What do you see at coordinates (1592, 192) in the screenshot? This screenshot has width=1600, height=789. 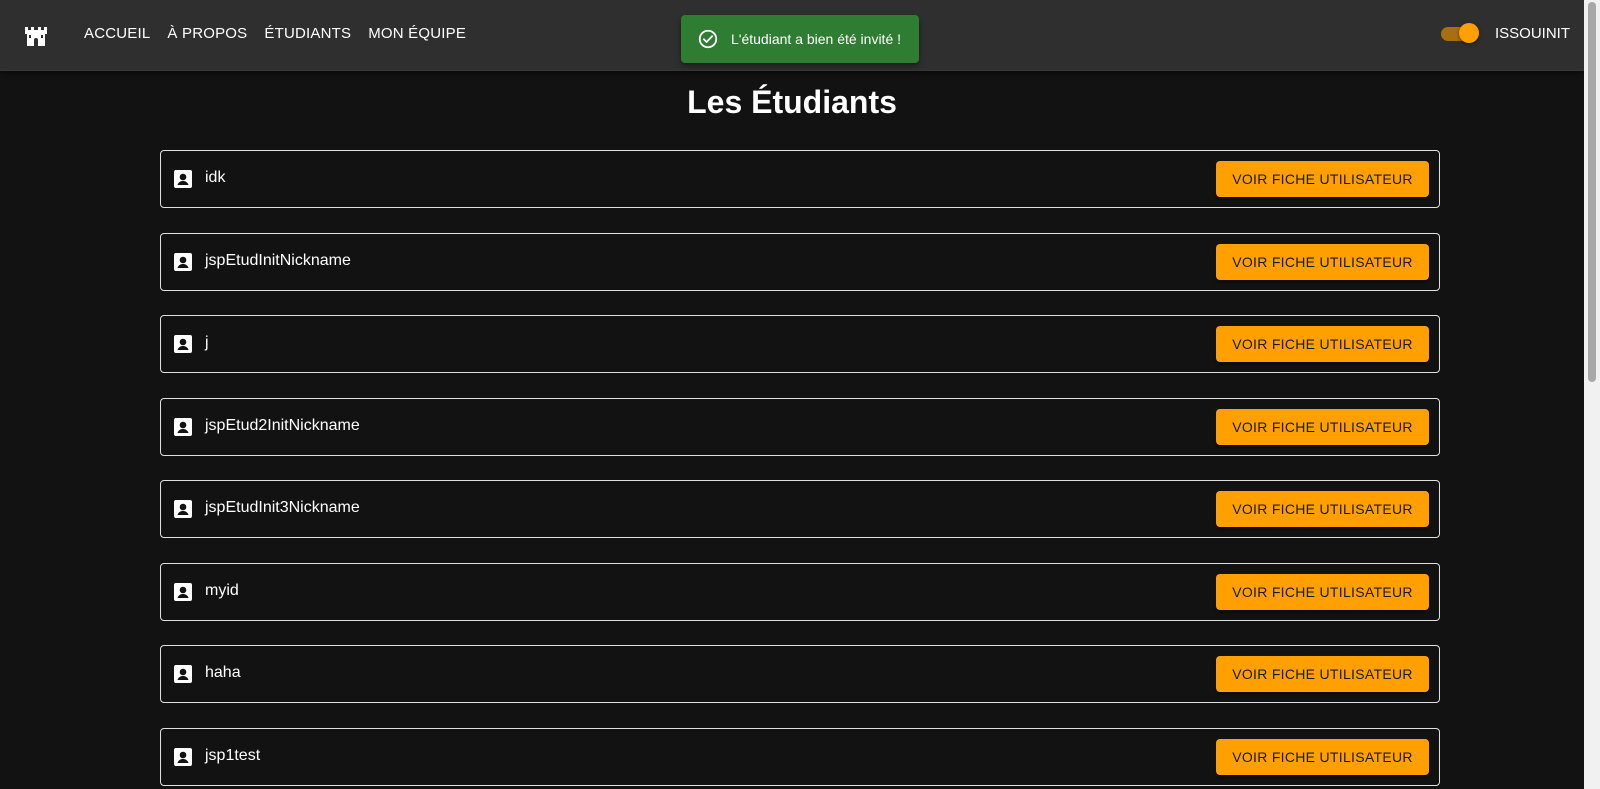 I see `scrollbar-thumb` at bounding box center [1592, 192].